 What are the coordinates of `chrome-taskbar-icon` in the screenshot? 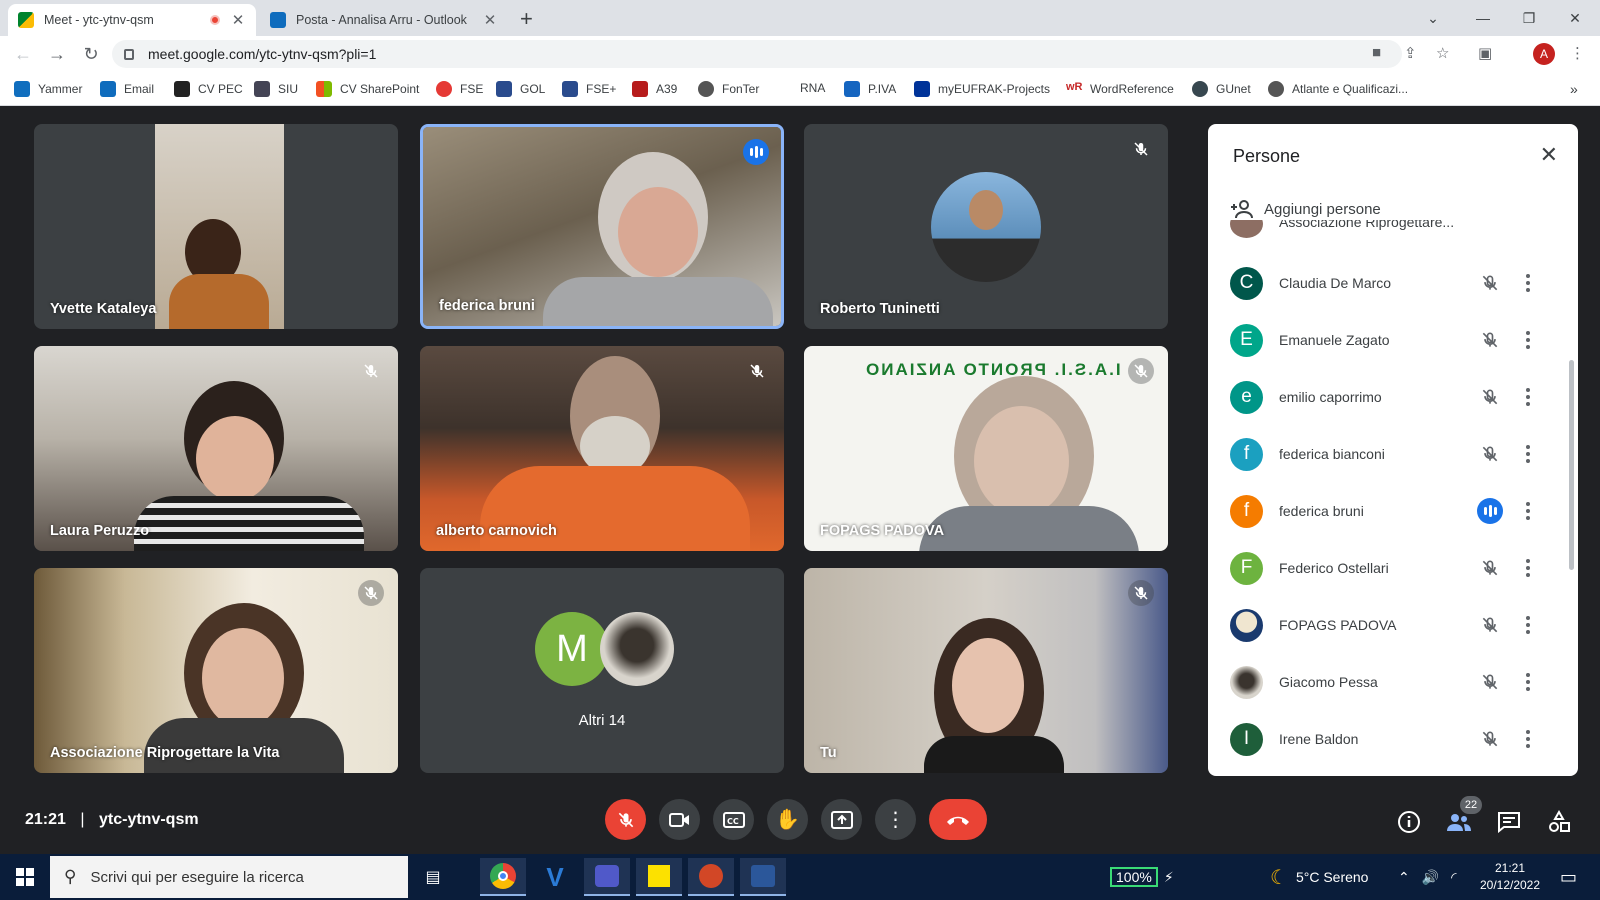 It's located at (503, 877).